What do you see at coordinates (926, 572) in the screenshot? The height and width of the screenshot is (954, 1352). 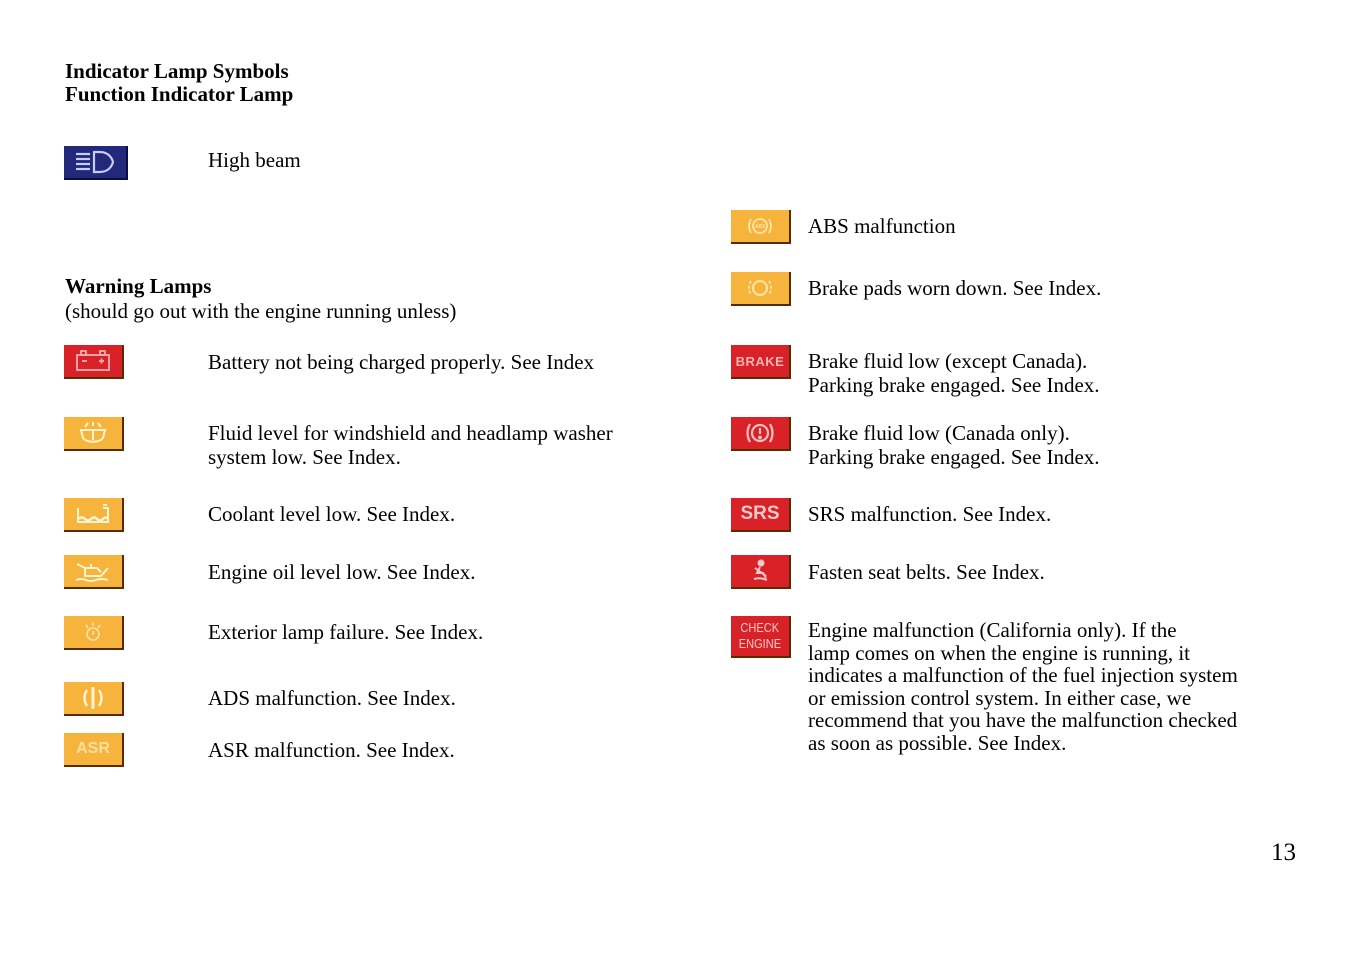 I see `seat-belt-description: Fasten seat belts. See Index.` at bounding box center [926, 572].